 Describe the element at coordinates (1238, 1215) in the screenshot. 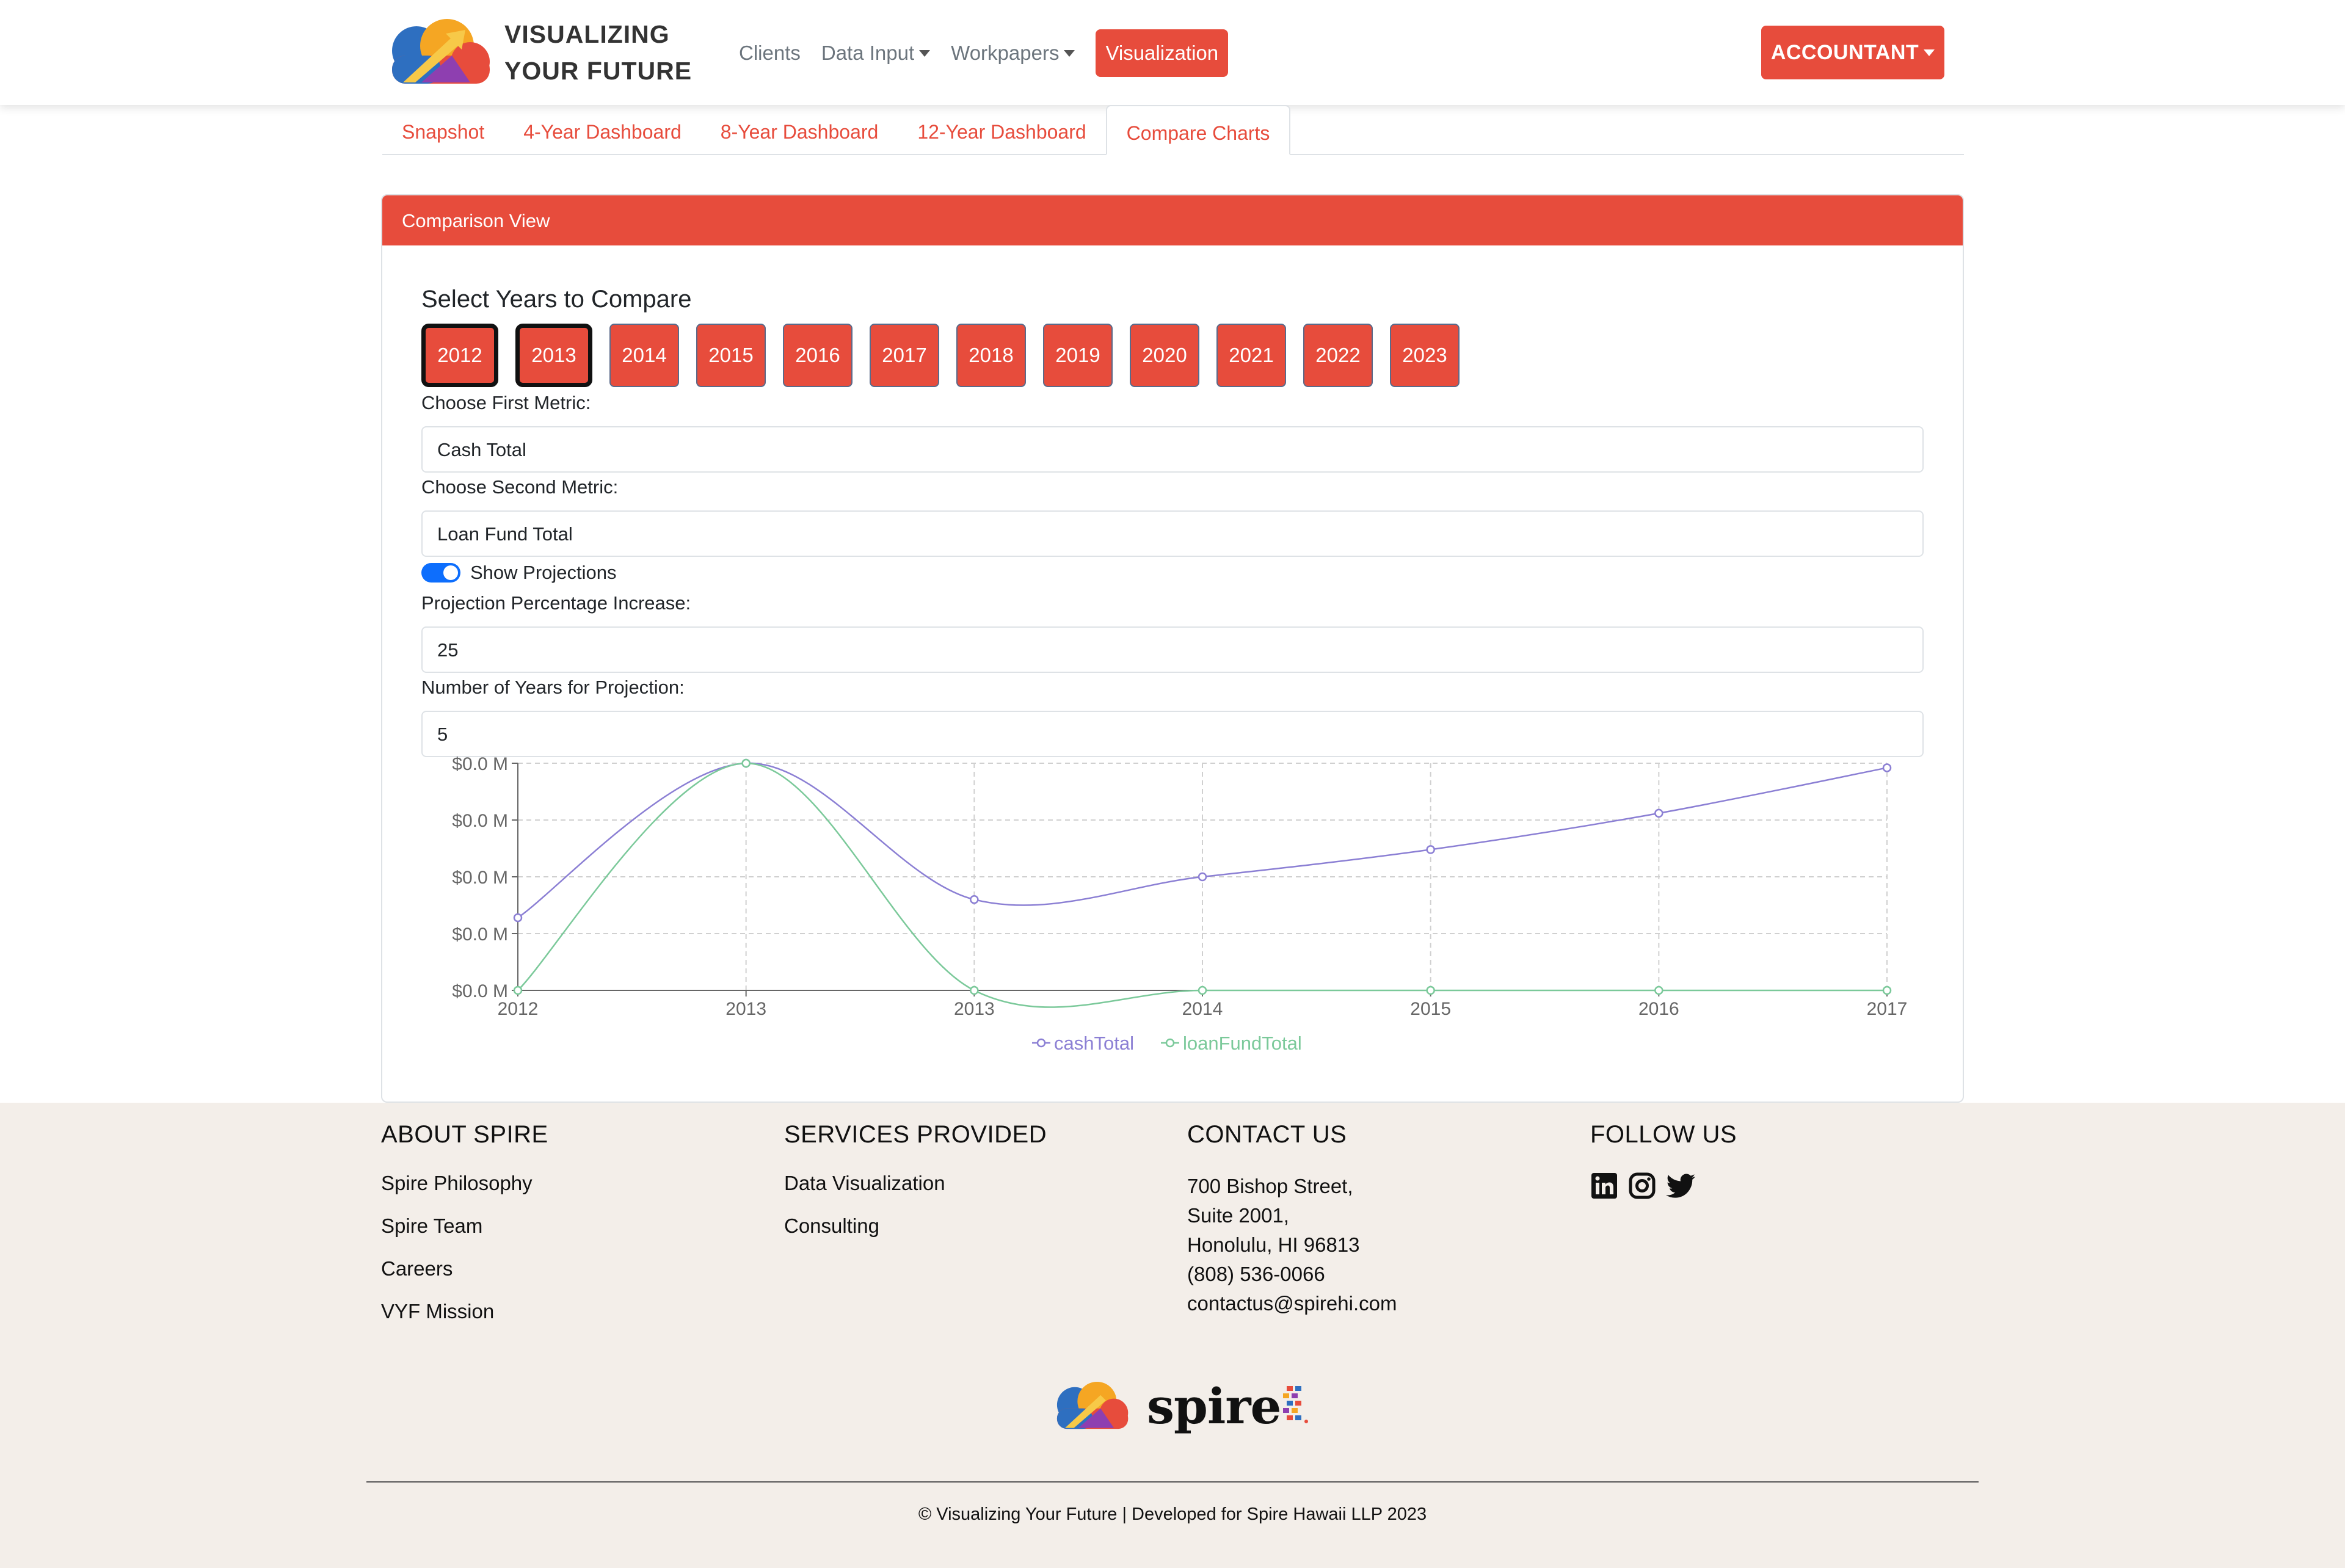

I see `contact-suite: Suite 2001,` at that location.